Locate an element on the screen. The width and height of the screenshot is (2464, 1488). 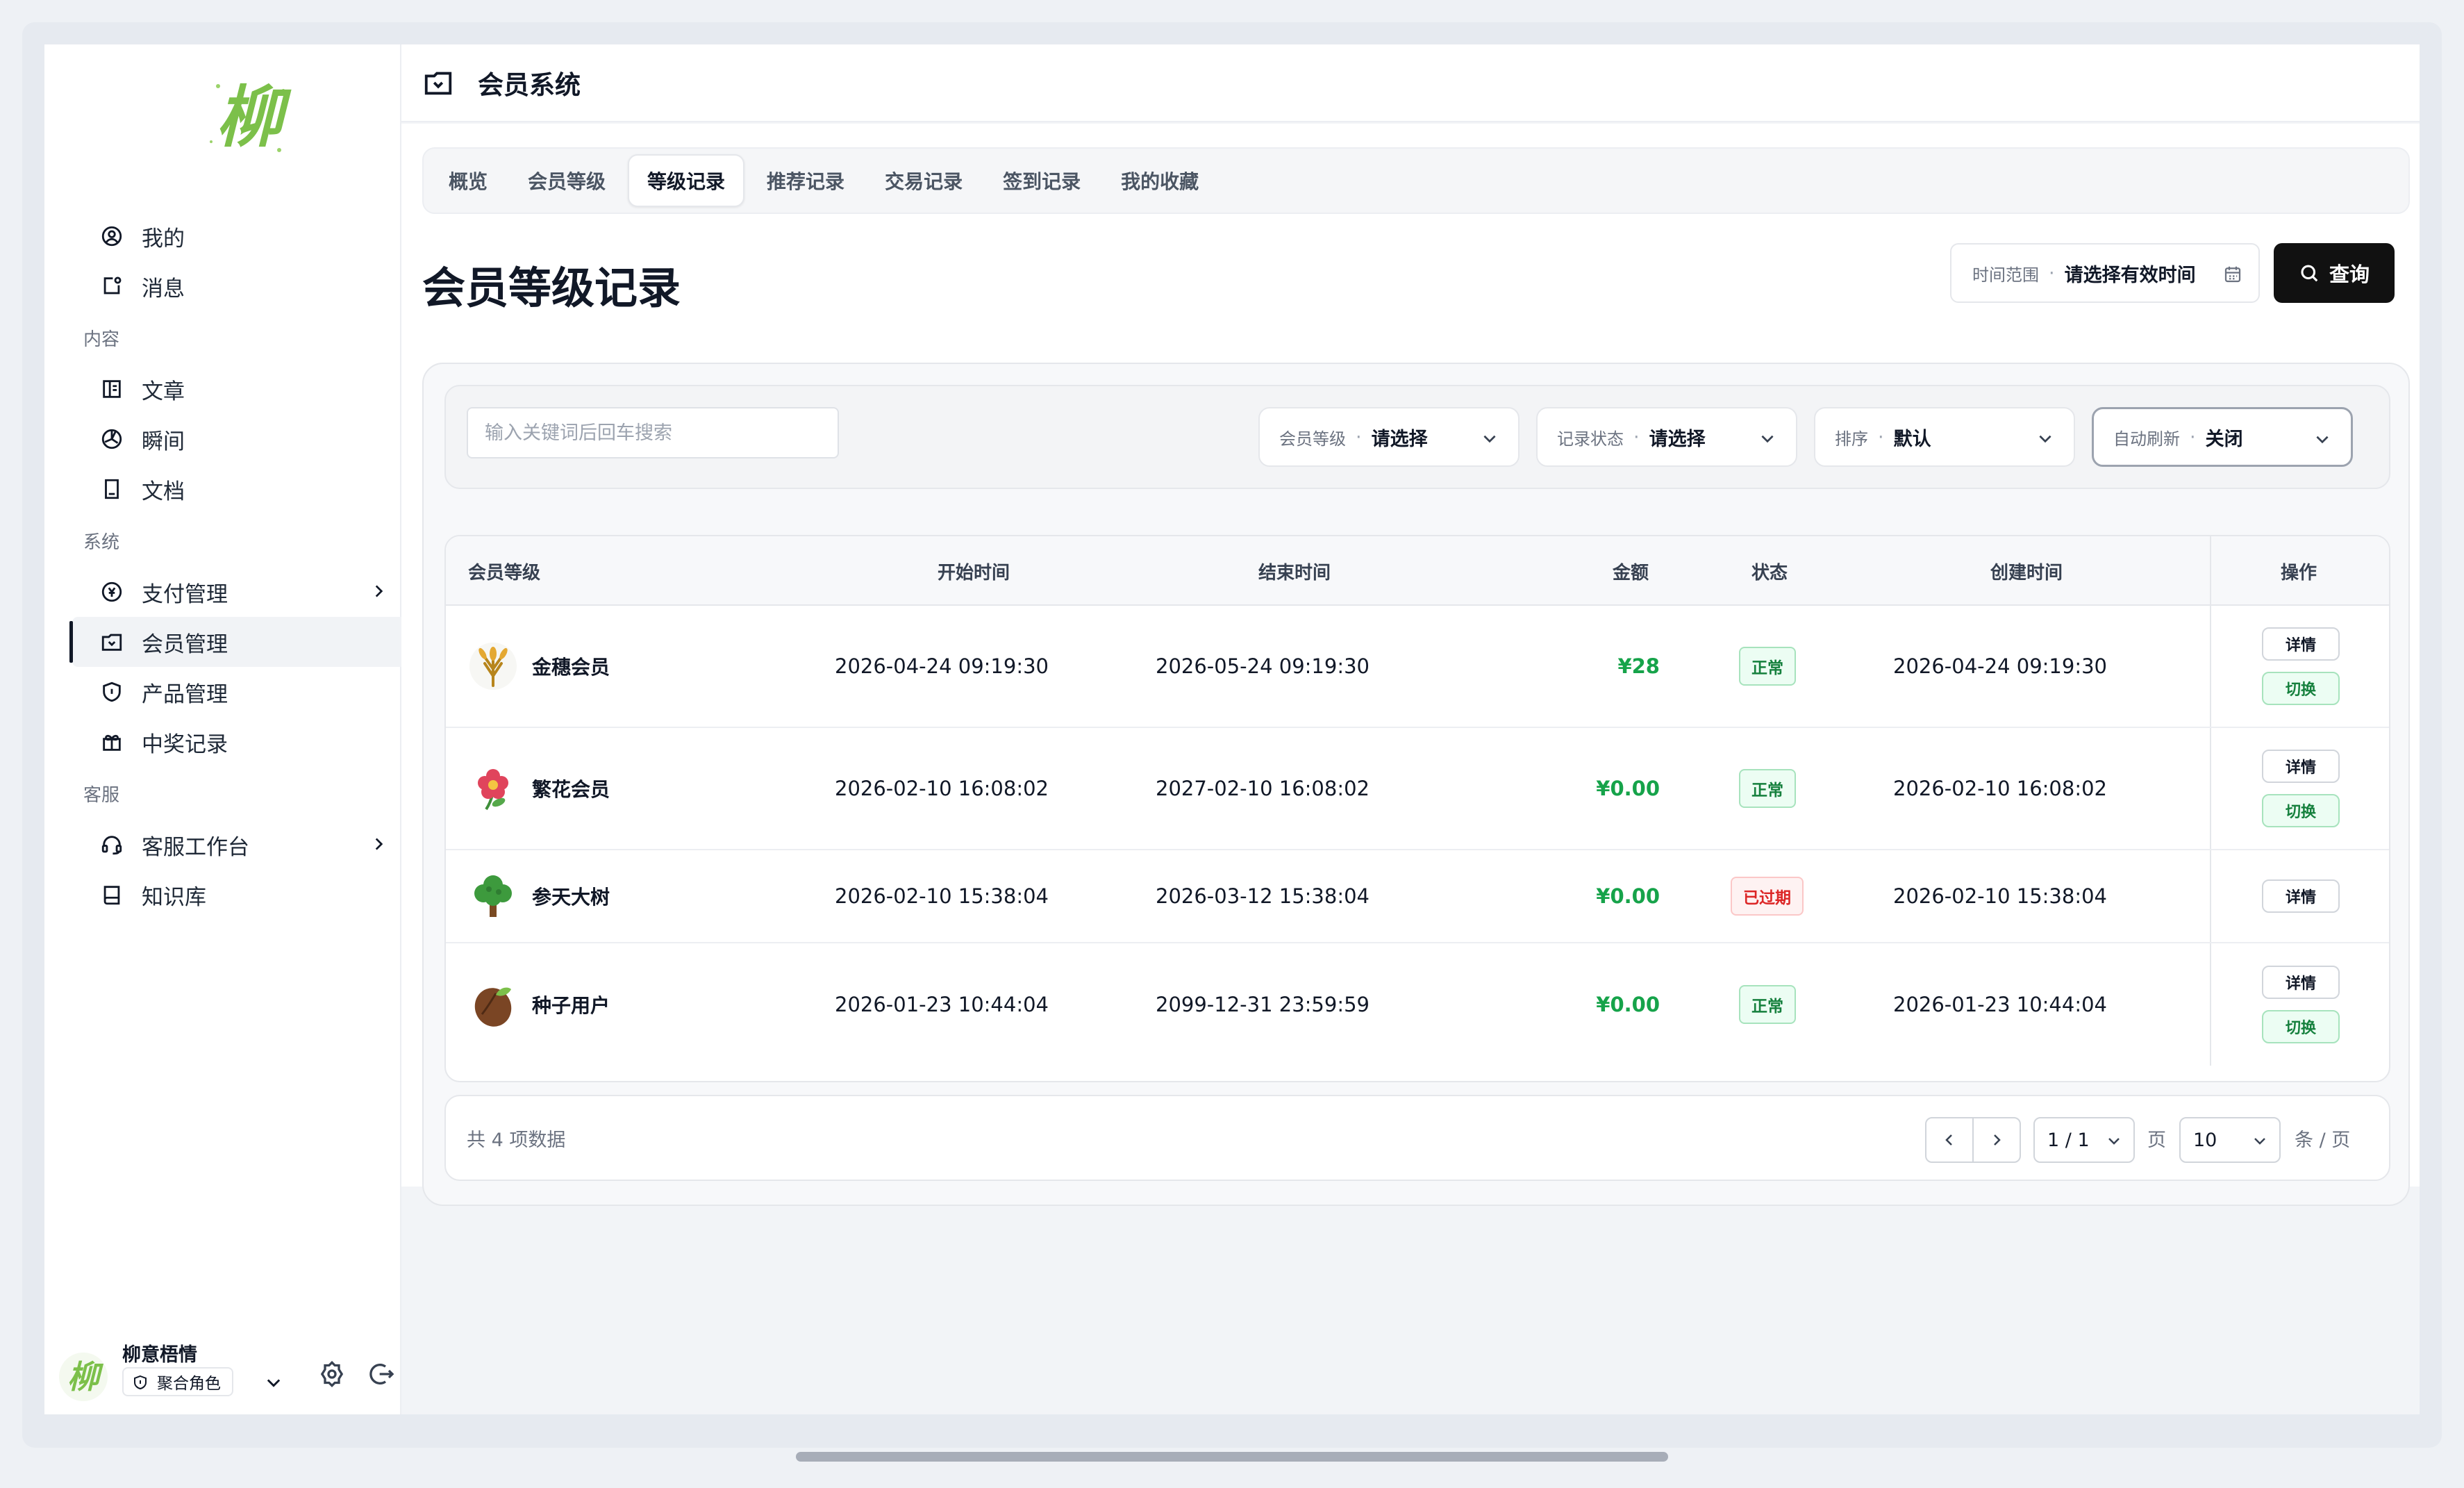
level-filter-select: 会员等级 · 请选择 is located at coordinates (1389, 437).